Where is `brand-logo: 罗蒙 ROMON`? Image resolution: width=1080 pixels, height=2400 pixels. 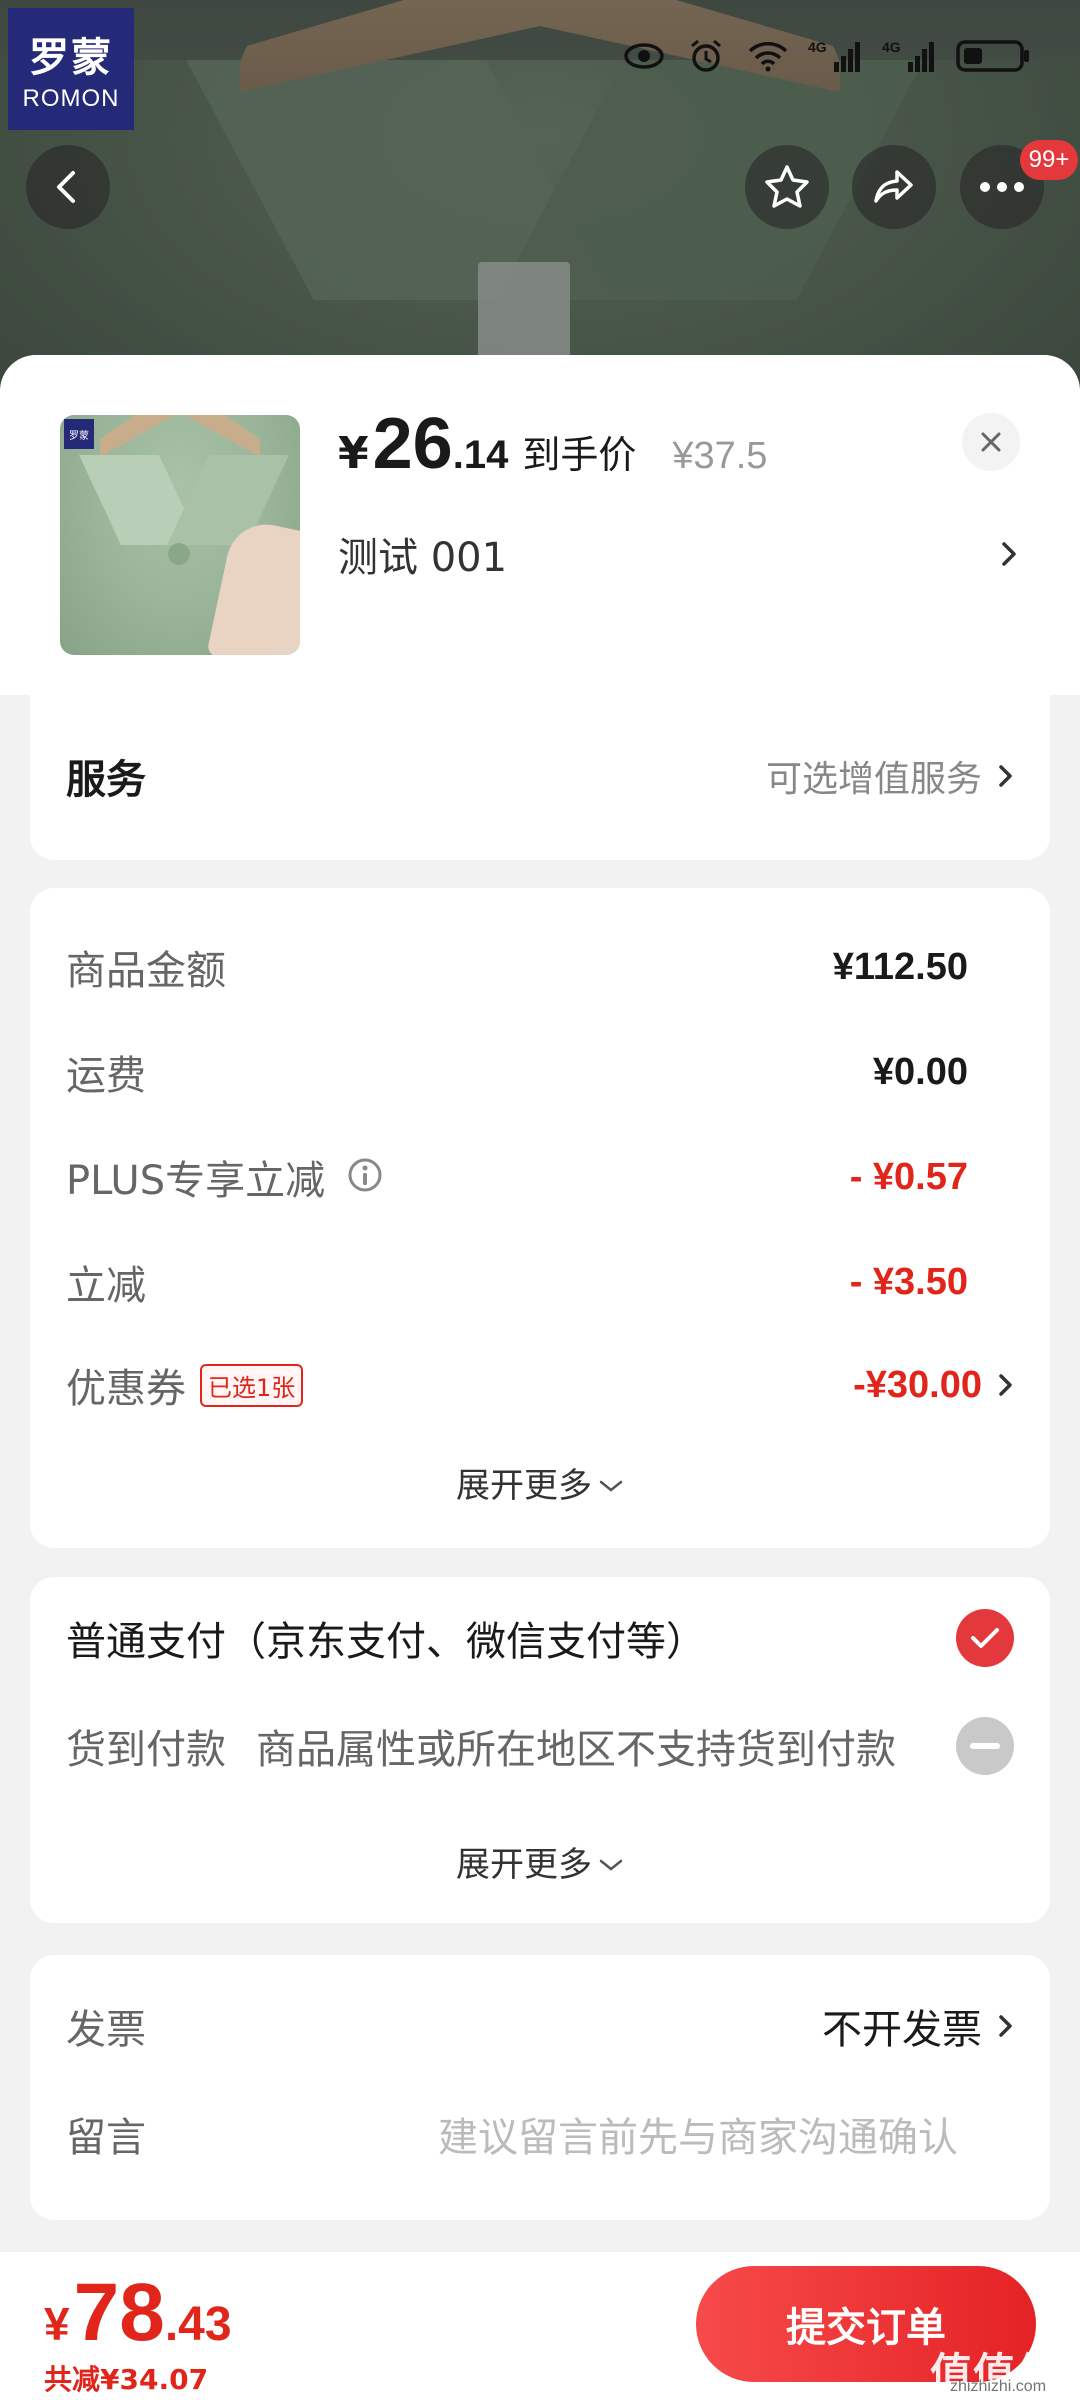 brand-logo: 罗蒙 ROMON is located at coordinates (71, 69).